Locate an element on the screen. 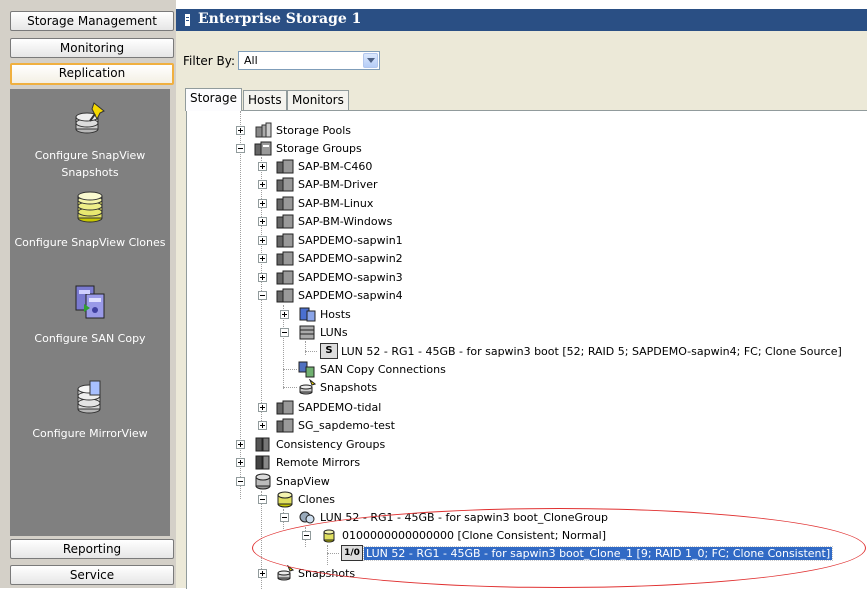 The width and height of the screenshot is (867, 589). san-copy-icon is located at coordinates (90, 302).